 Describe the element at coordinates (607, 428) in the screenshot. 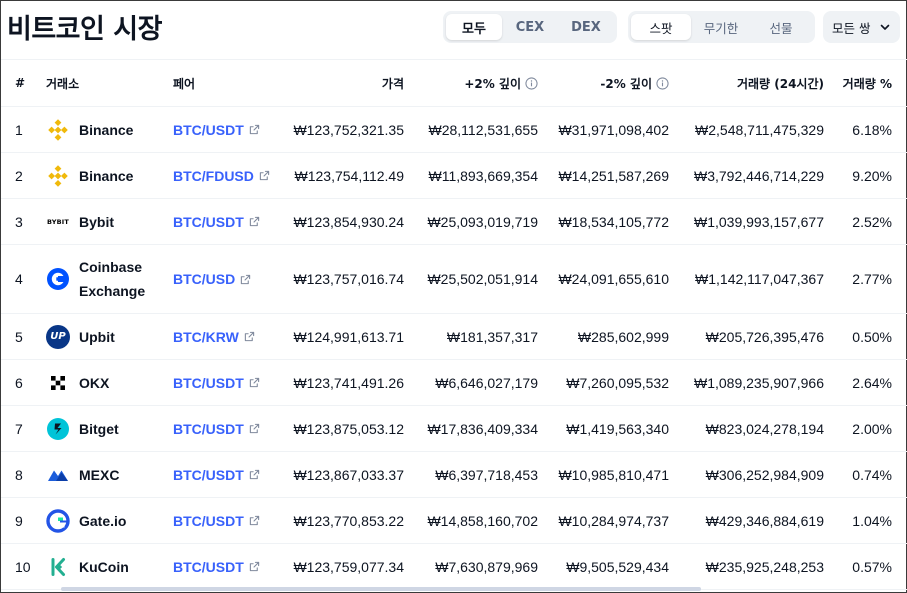

I see `depth-minus-cell: ₩1,419,563,340` at that location.